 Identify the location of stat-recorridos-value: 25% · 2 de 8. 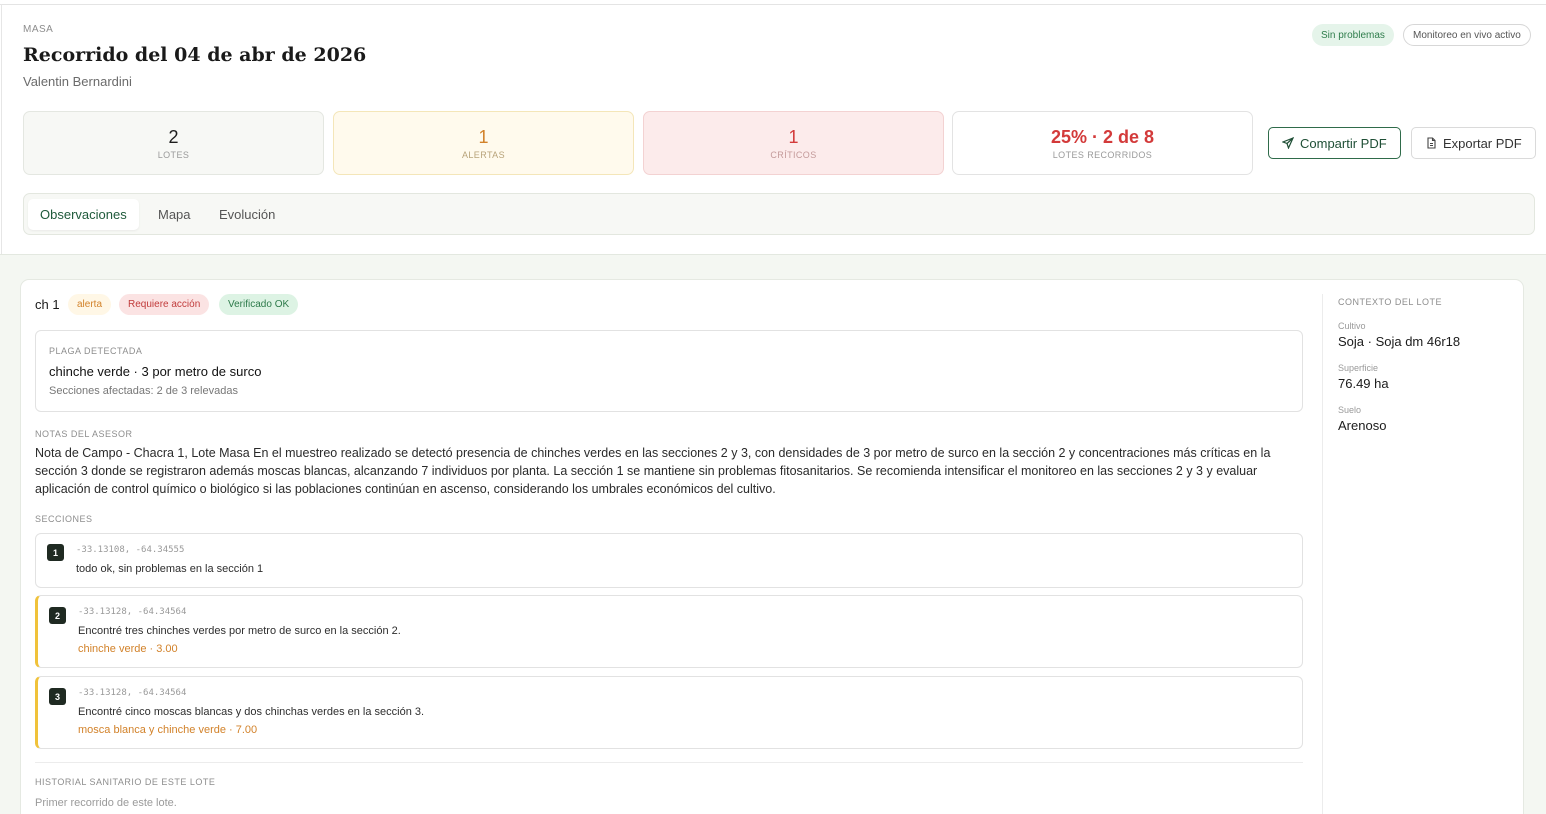
(1102, 136).